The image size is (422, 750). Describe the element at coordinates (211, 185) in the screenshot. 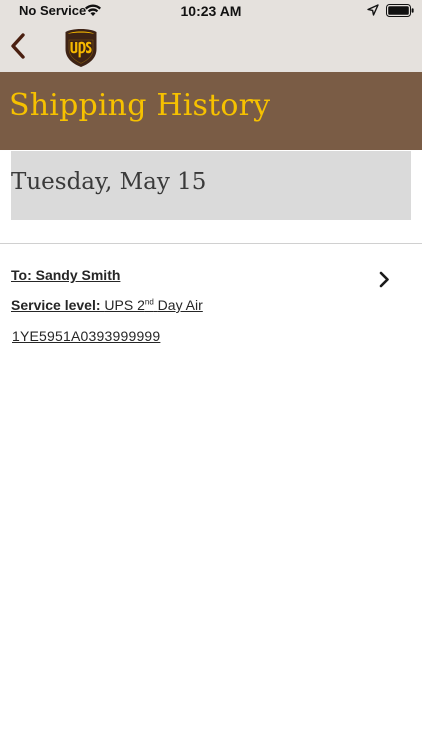

I see `date-section-header: Tuesday, May 15` at that location.